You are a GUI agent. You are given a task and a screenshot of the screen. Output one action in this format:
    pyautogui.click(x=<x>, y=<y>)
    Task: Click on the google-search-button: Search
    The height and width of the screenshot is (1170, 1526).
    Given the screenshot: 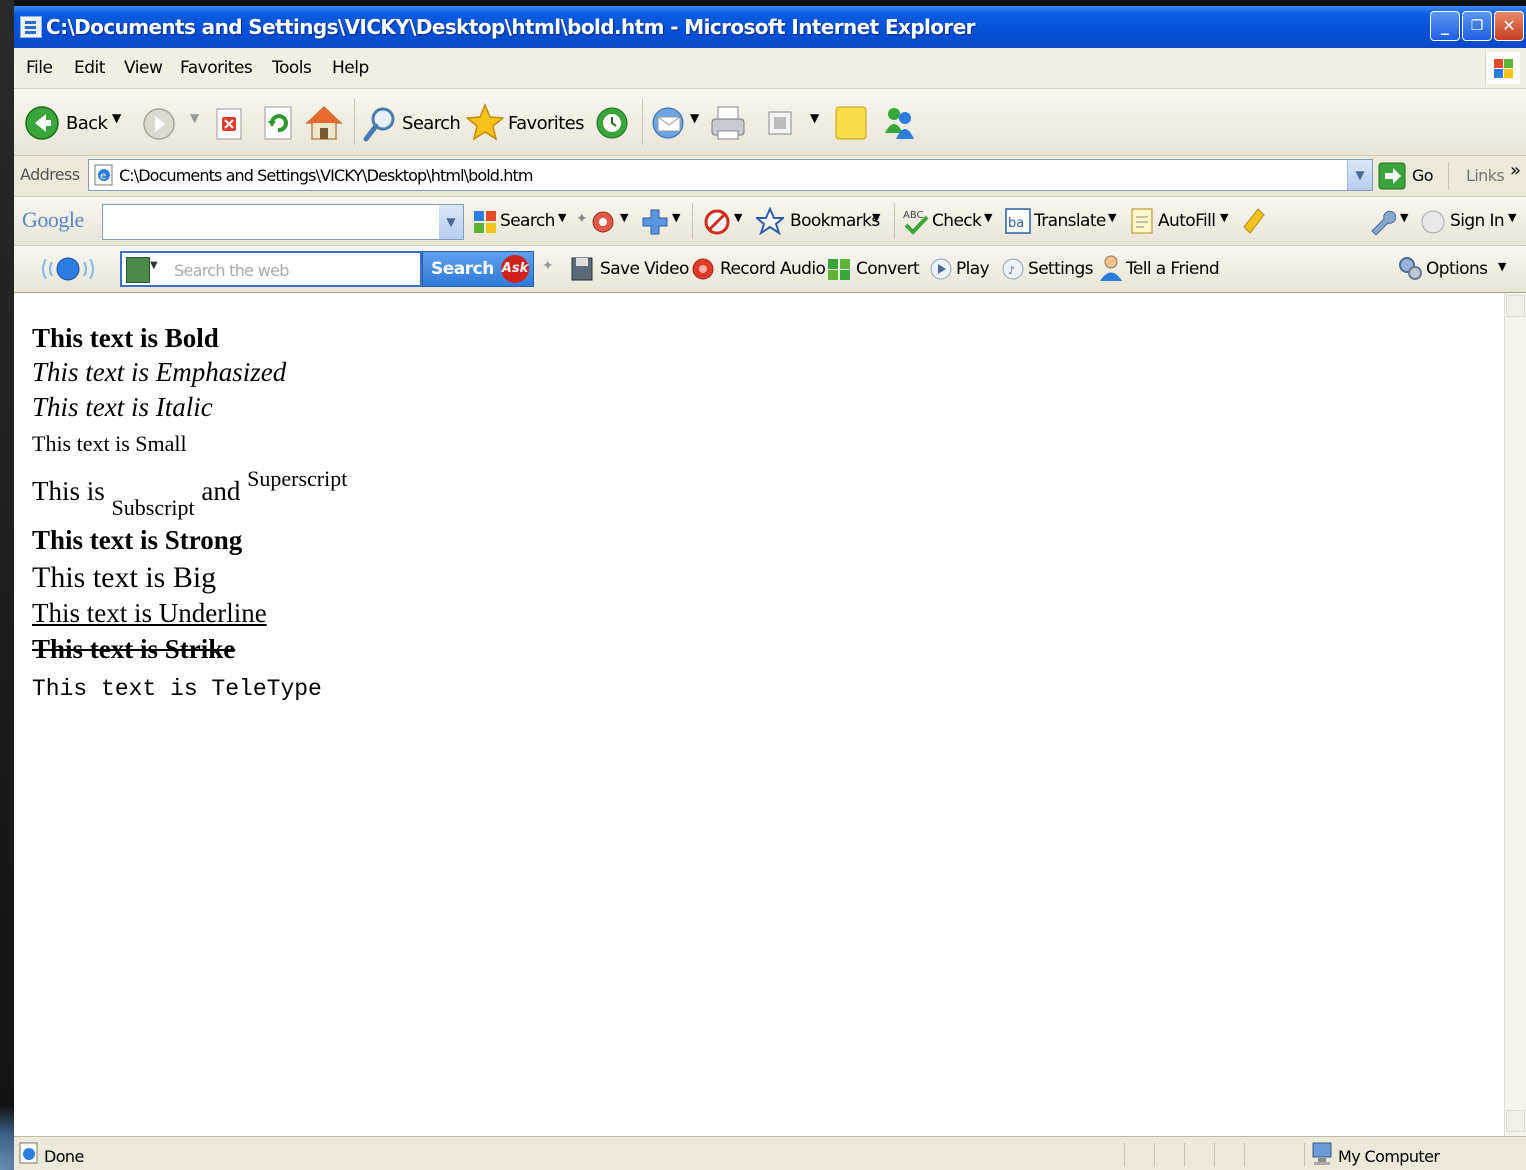 What is the action you would take?
    pyautogui.click(x=527, y=221)
    